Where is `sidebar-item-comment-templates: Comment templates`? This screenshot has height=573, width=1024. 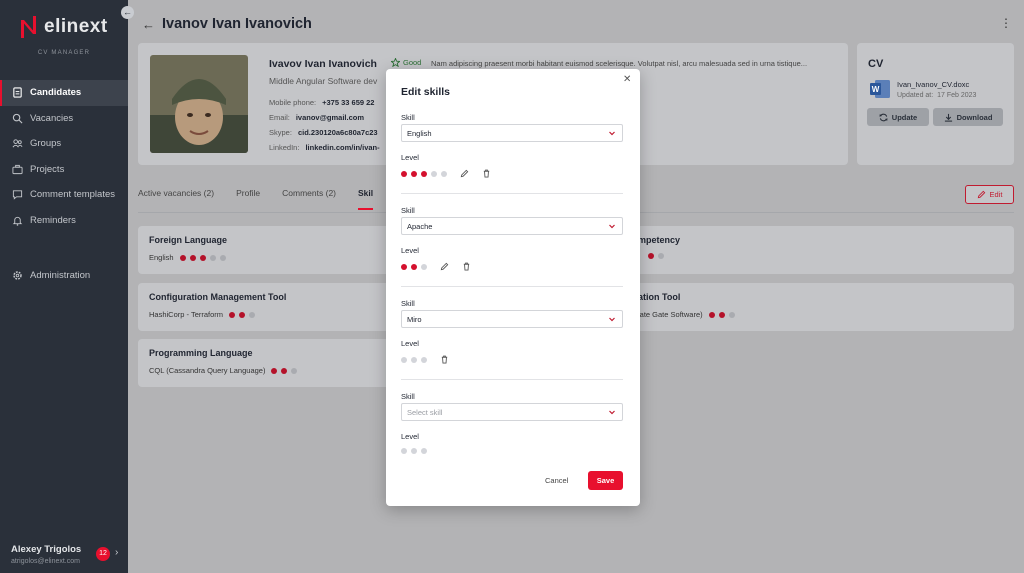 sidebar-item-comment-templates: Comment templates is located at coordinates (64, 195).